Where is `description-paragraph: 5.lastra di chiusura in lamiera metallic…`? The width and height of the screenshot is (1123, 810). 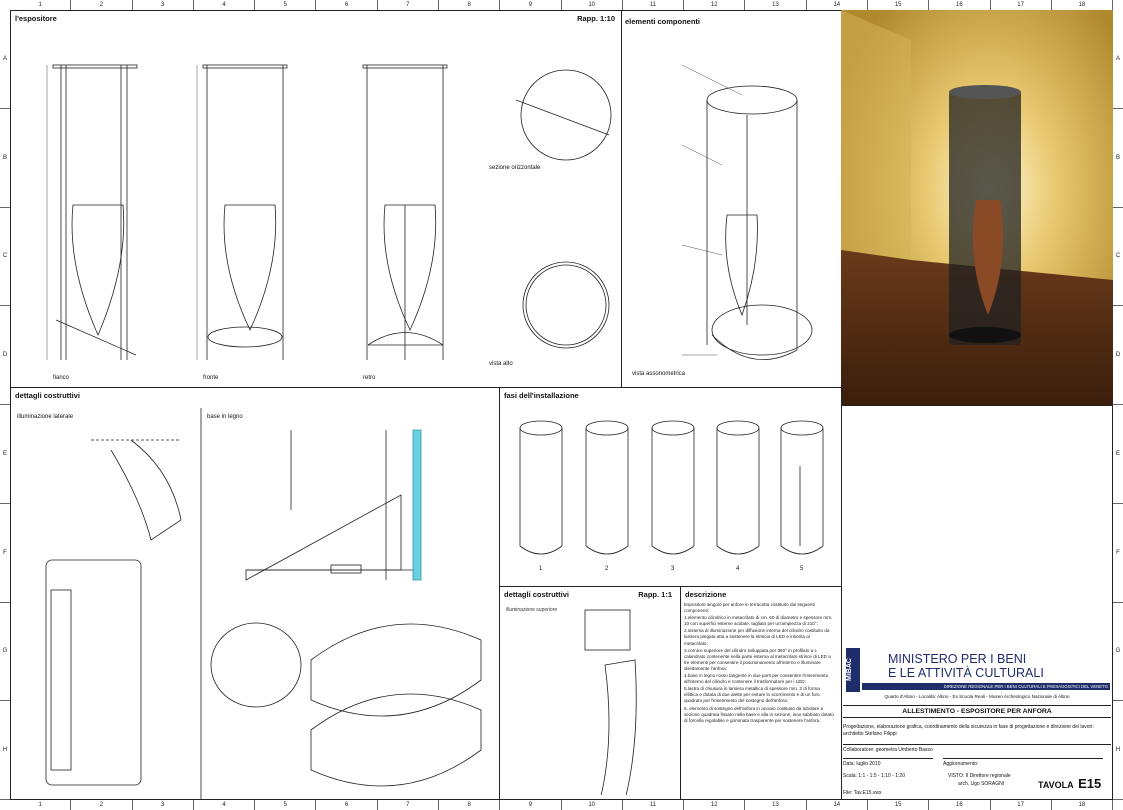 description-paragraph: 5.lastra di chiusura in lamiera metallic… is located at coordinates (752, 695).